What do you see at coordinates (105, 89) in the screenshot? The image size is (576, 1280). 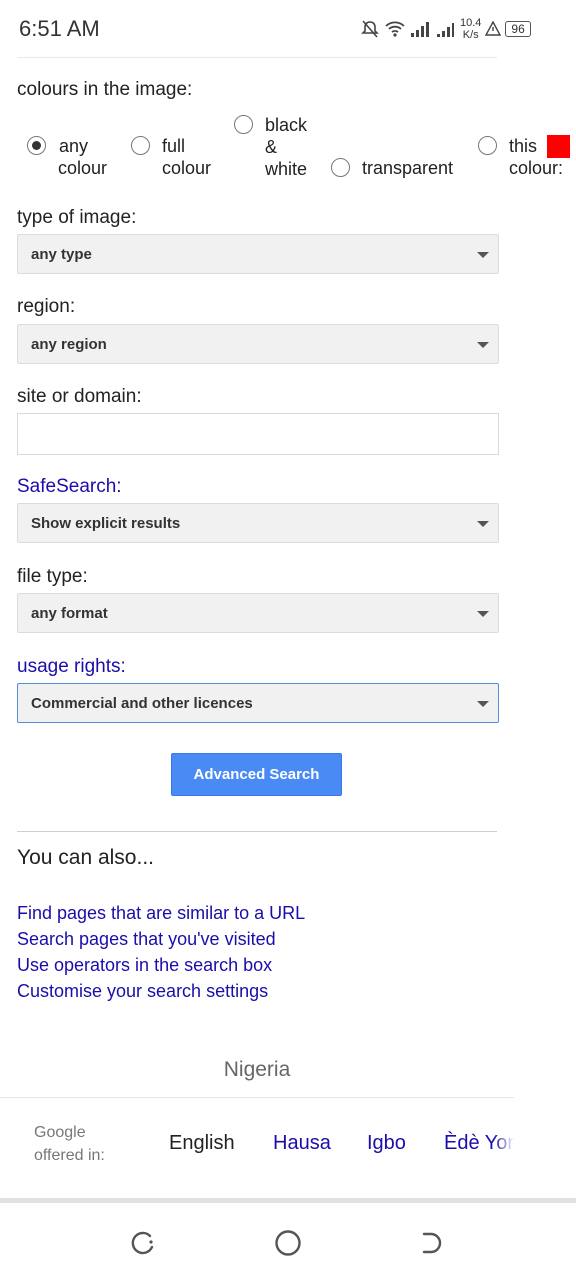 I see `colours-label: colours in the image:` at bounding box center [105, 89].